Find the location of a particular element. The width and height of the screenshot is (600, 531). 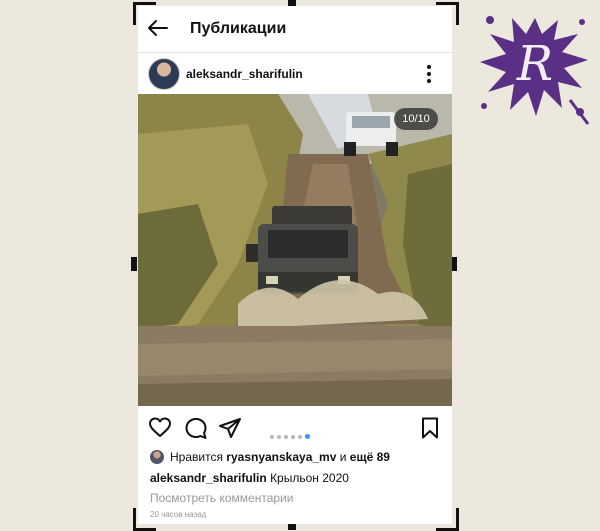

likes-prefix: Нравится is located at coordinates (196, 457).